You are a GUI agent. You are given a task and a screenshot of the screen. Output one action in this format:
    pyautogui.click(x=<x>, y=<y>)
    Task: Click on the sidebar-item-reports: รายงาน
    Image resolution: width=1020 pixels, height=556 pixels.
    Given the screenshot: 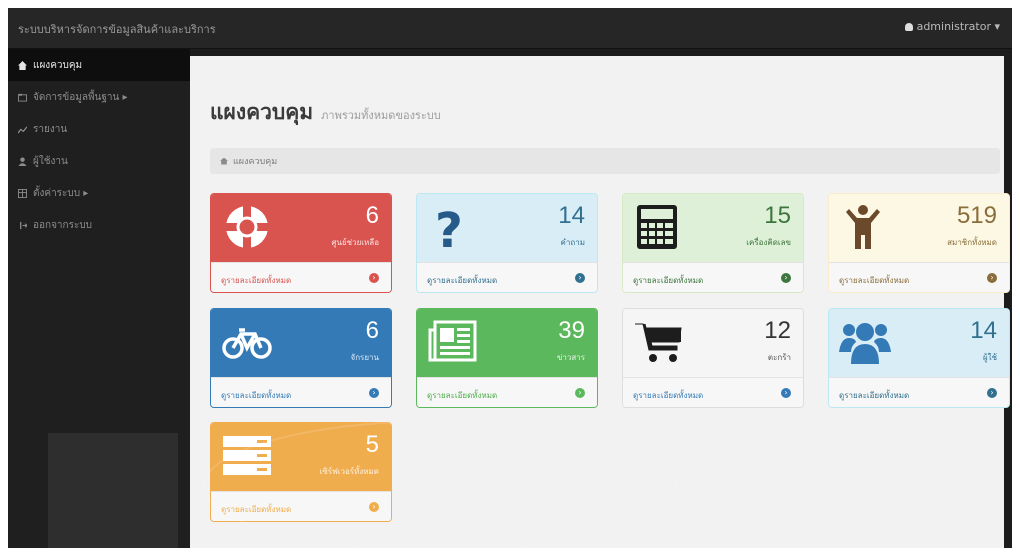 What is the action you would take?
    pyautogui.click(x=99, y=129)
    